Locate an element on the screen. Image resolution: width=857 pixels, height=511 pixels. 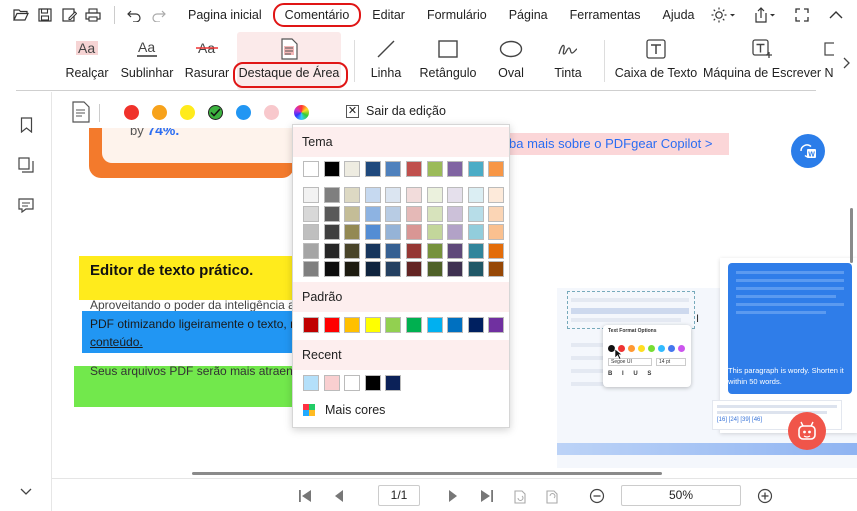
tool-sublinhar: Aa Sublinhar is located at coordinates (147, 61).